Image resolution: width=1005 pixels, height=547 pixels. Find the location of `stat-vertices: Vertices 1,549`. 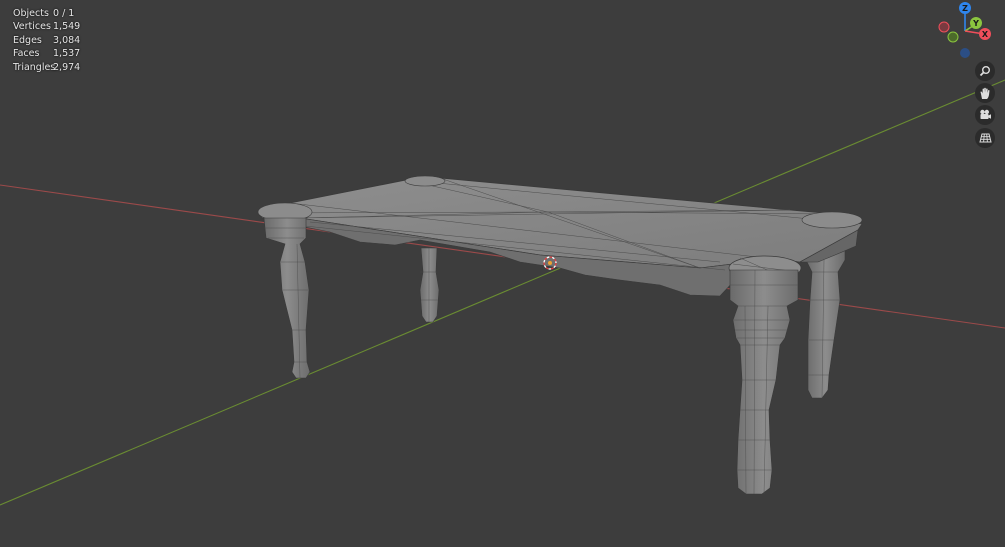

stat-vertices: Vertices 1,549 is located at coordinates (46, 26).